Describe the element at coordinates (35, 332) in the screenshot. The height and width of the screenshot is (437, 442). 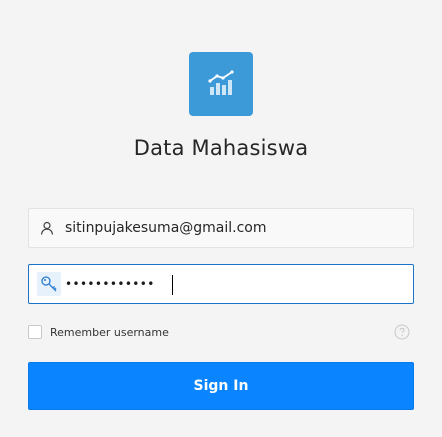
I see `remember-checkbox` at that location.